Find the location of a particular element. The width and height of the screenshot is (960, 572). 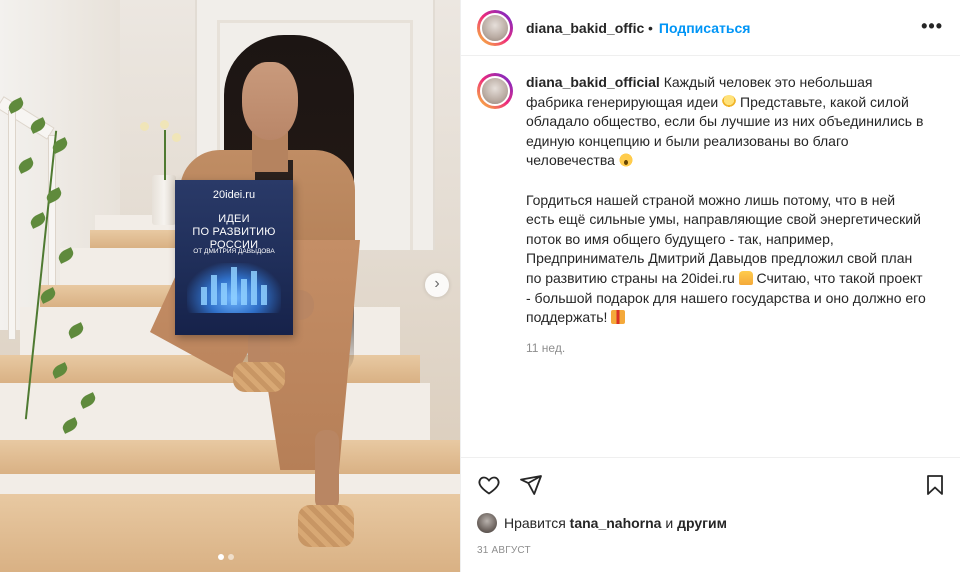

photo-person-face is located at coordinates (270, 101).